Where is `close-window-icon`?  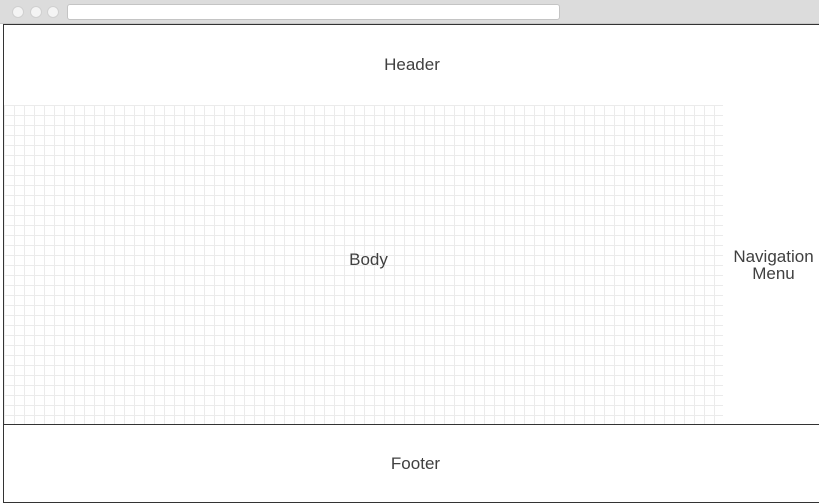
close-window-icon is located at coordinates (18, 12).